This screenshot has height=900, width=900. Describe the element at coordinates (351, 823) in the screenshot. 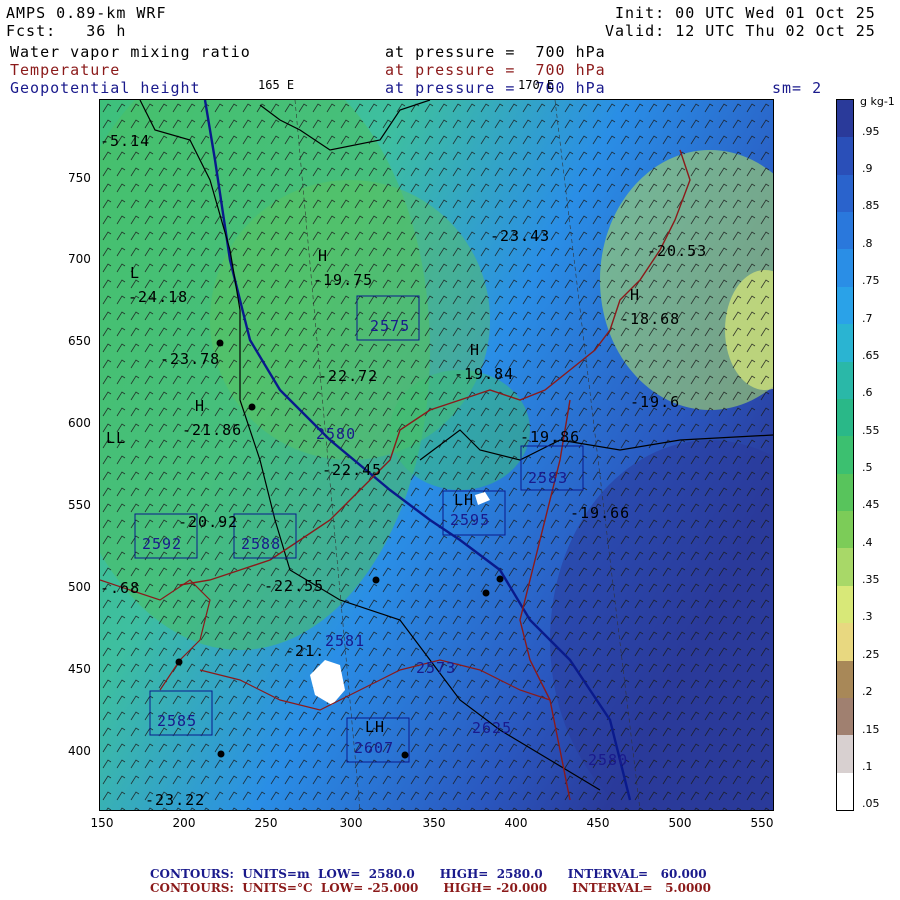

I see `x-tick-300: 300` at that location.